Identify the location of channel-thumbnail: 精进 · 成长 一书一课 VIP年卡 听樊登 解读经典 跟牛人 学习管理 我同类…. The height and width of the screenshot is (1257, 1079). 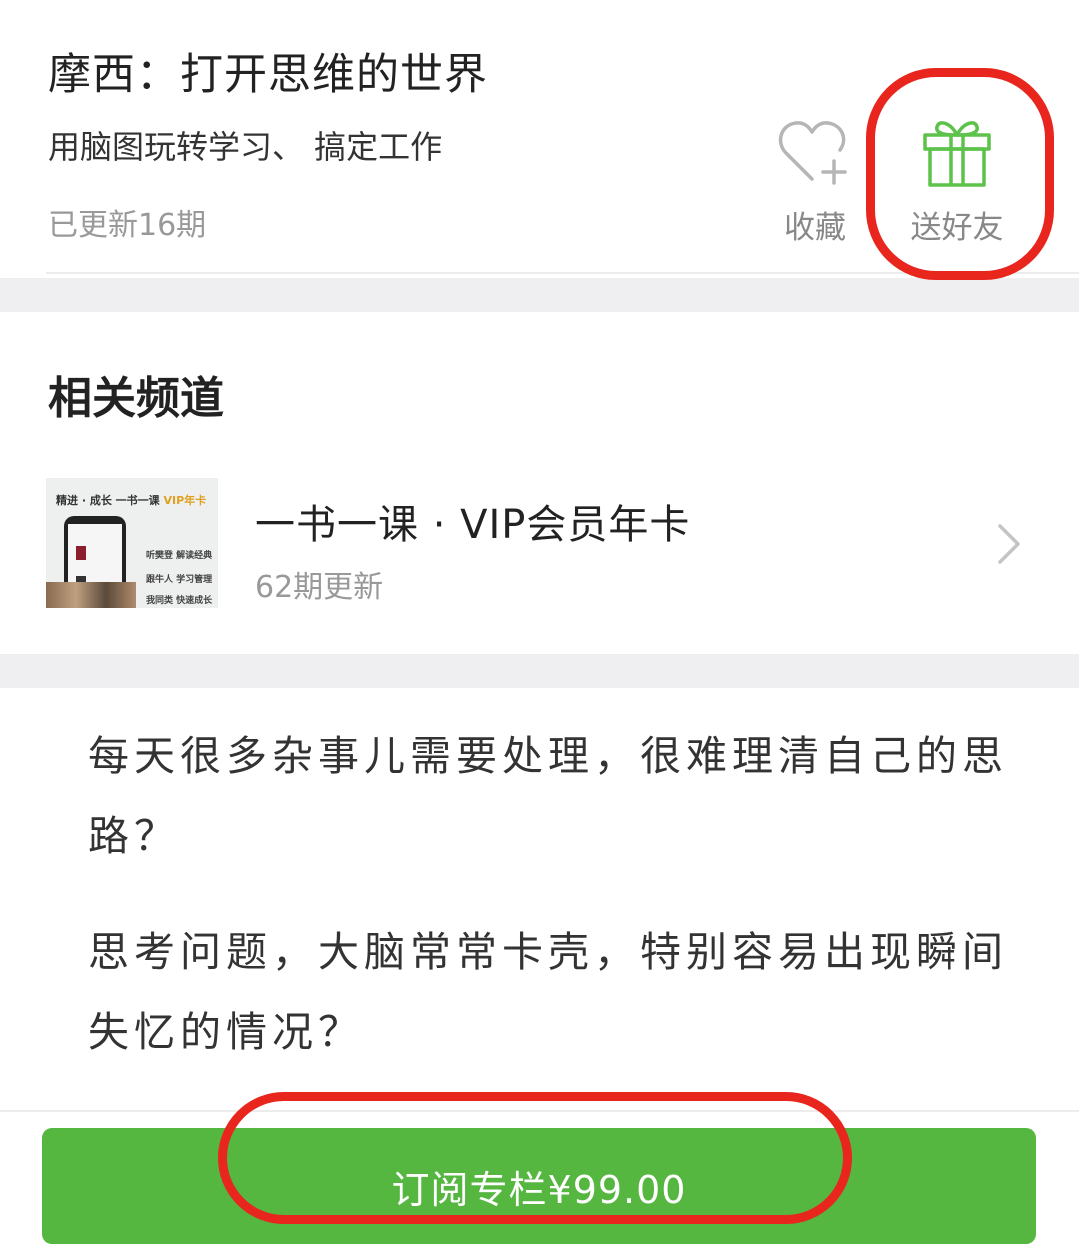
(132, 543).